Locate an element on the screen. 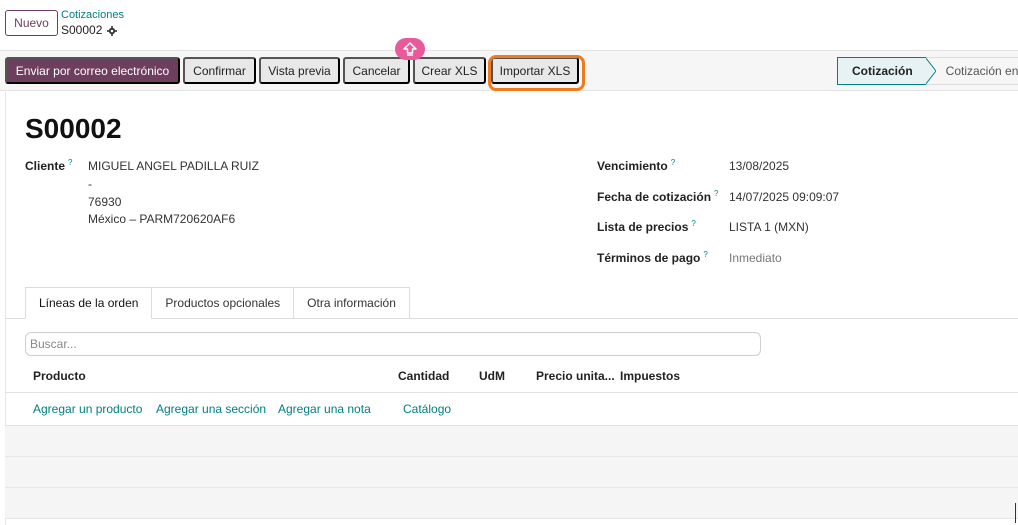 The width and height of the screenshot is (1018, 525). column-product: Producto is located at coordinates (59, 376).